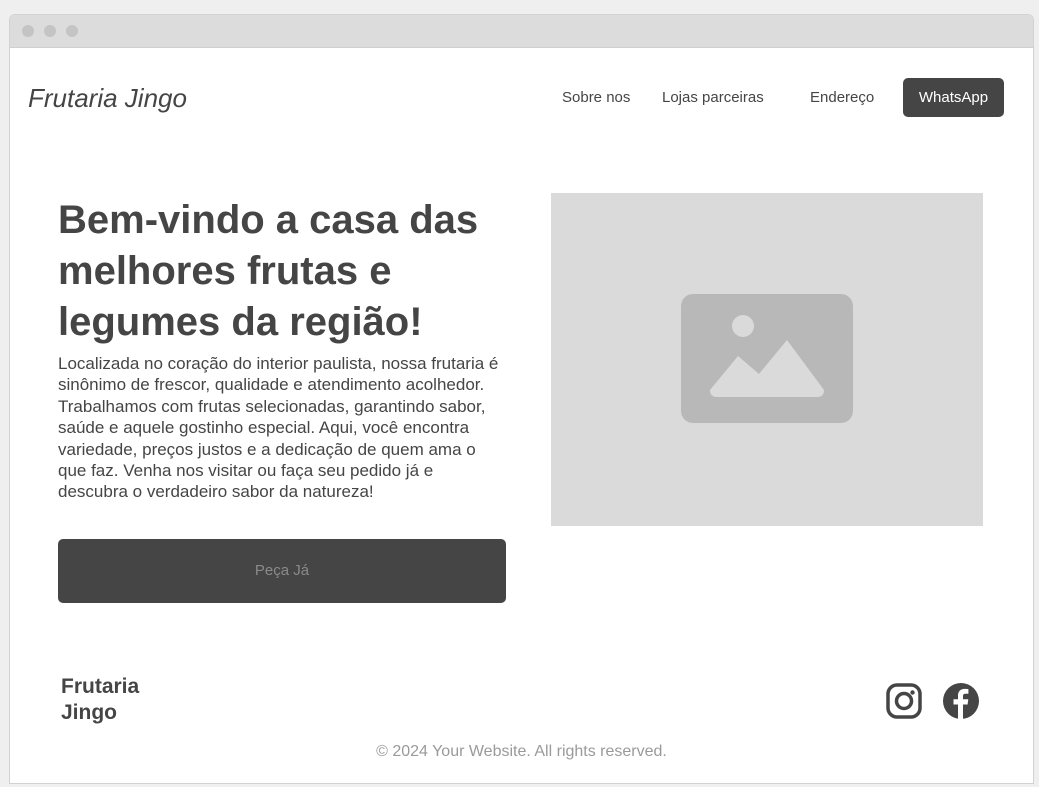  I want to click on site-logo: Frutaria Jingo, so click(107, 98).